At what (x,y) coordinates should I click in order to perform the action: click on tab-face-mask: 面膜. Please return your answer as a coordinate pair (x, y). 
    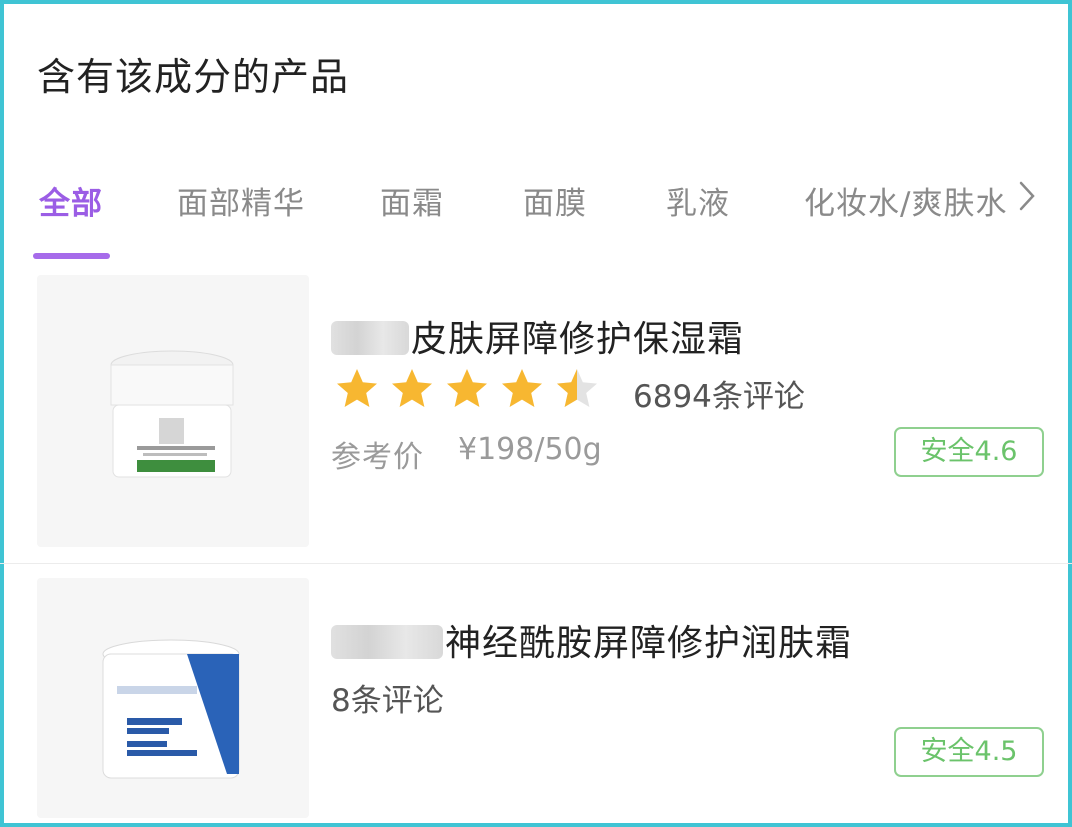
    Looking at the image, I should click on (555, 200).